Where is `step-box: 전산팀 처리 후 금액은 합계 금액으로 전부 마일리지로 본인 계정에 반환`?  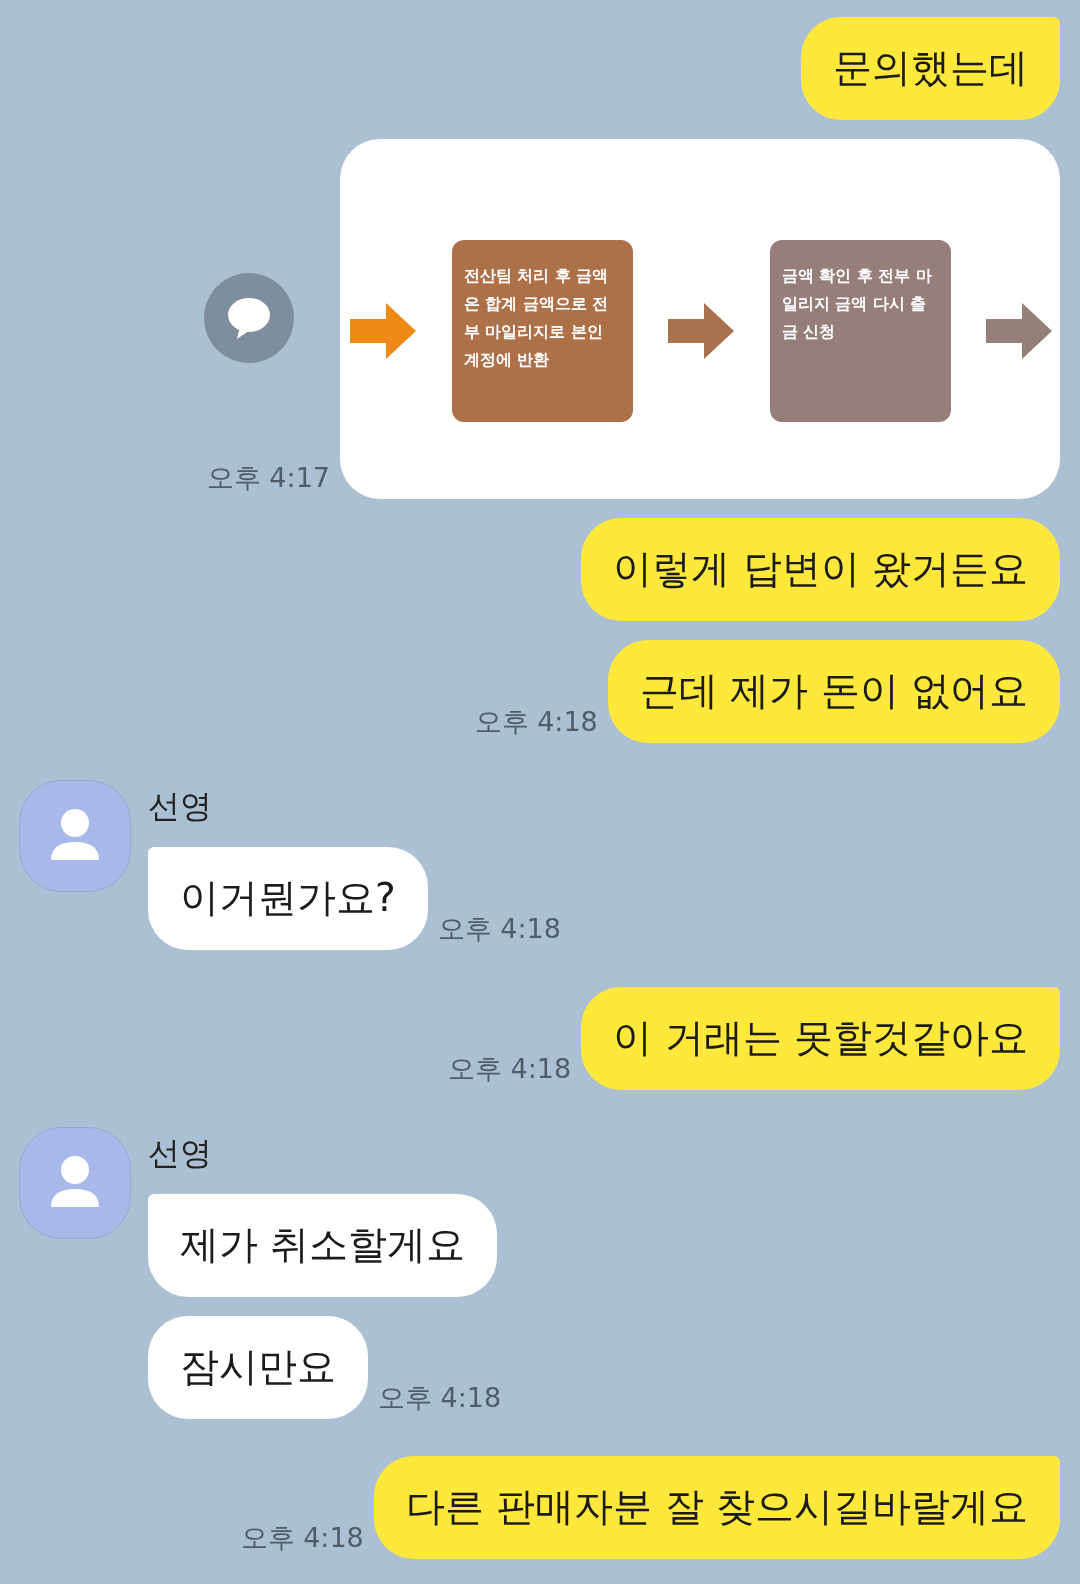 step-box: 전산팀 처리 후 금액은 합계 금액으로 전부 마일리지로 본인 계정에 반환 is located at coordinates (542, 331).